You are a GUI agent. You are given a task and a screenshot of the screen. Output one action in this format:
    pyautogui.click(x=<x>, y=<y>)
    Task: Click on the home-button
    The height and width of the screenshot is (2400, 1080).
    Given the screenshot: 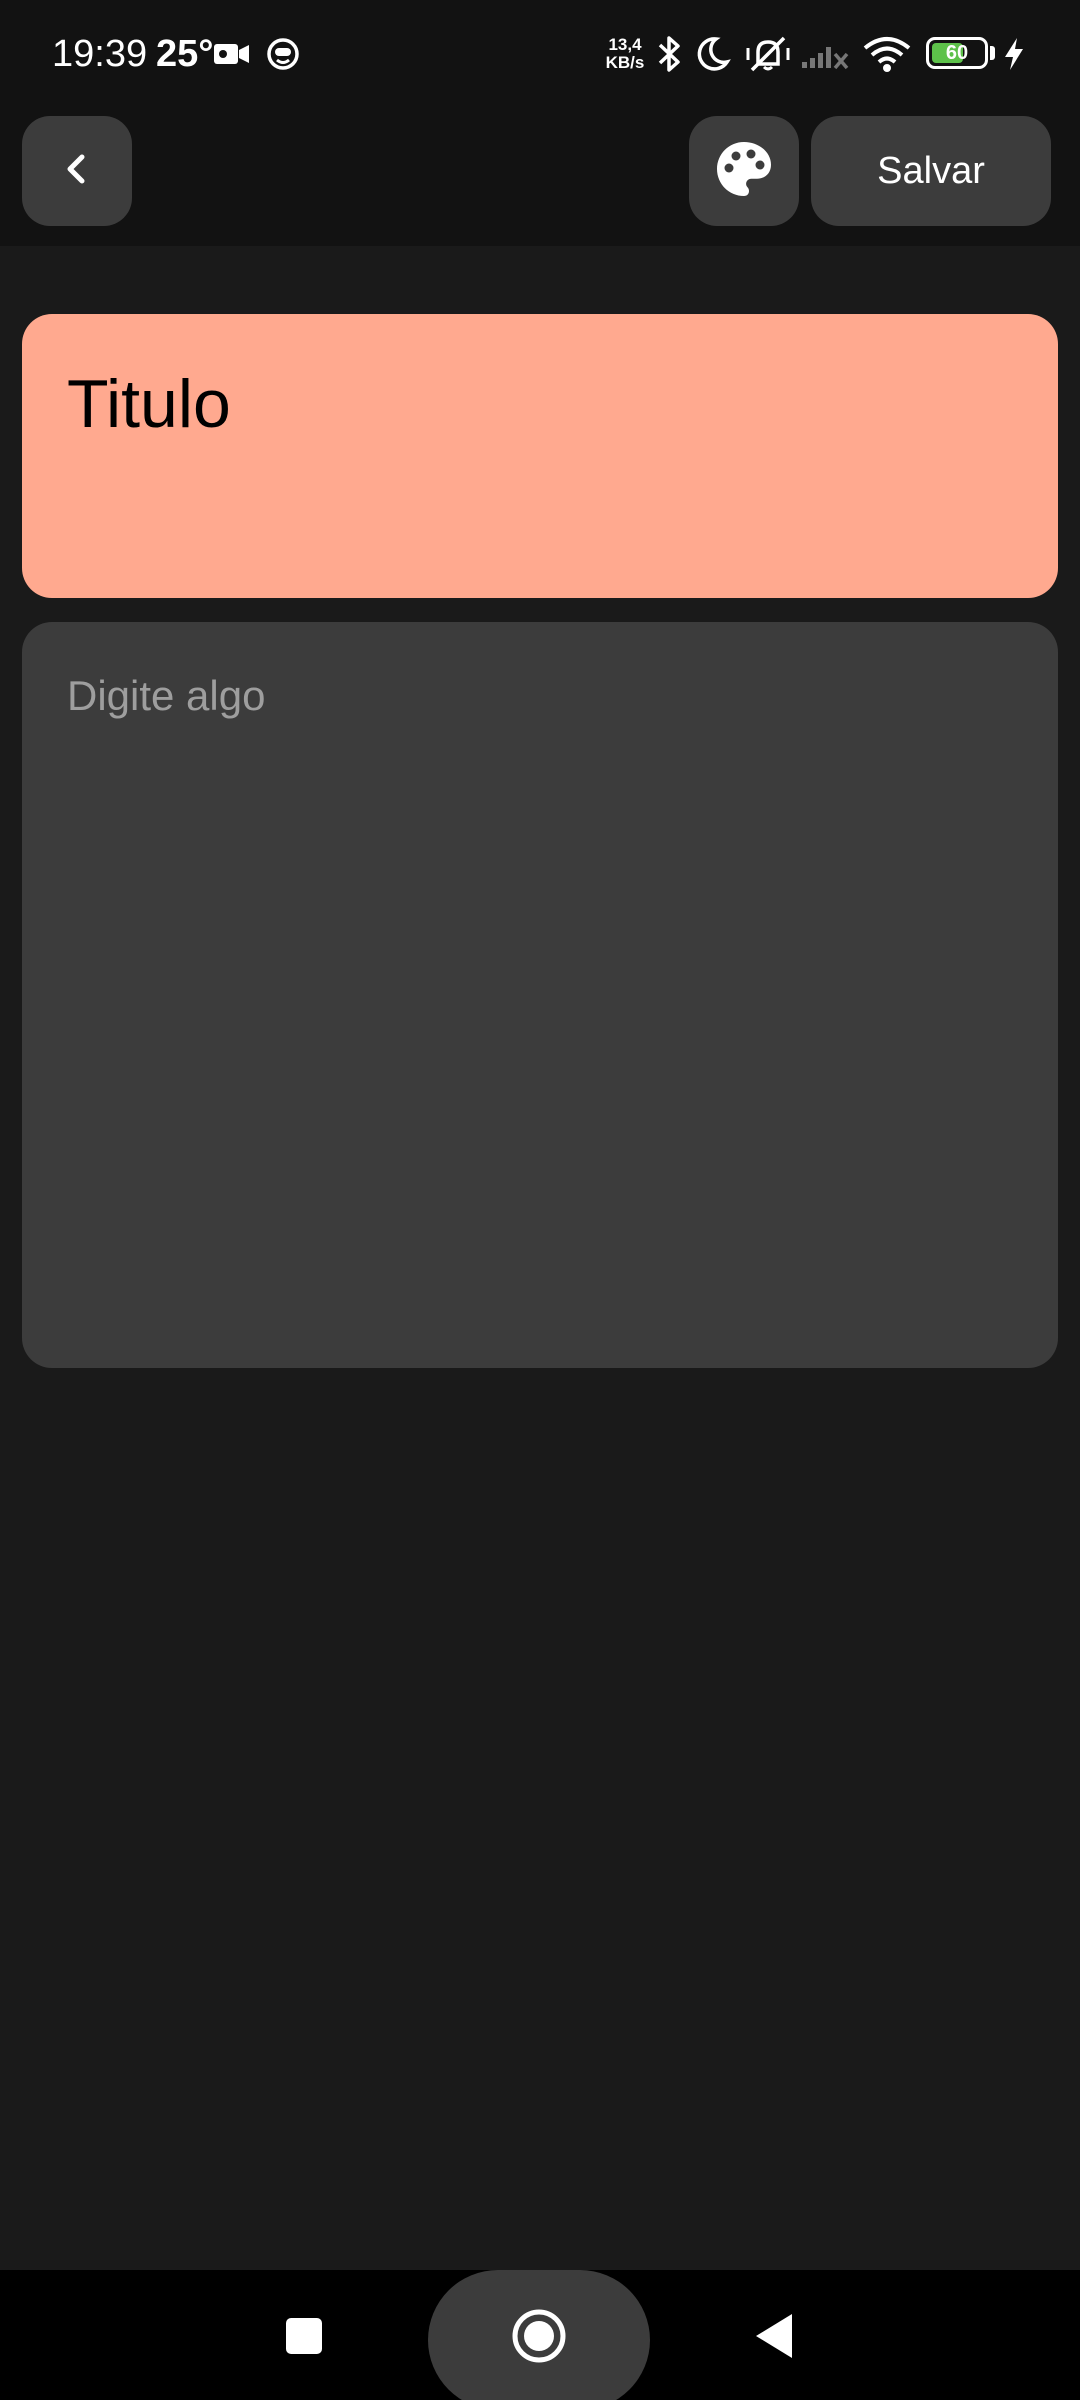 What is the action you would take?
    pyautogui.click(x=539, y=2338)
    